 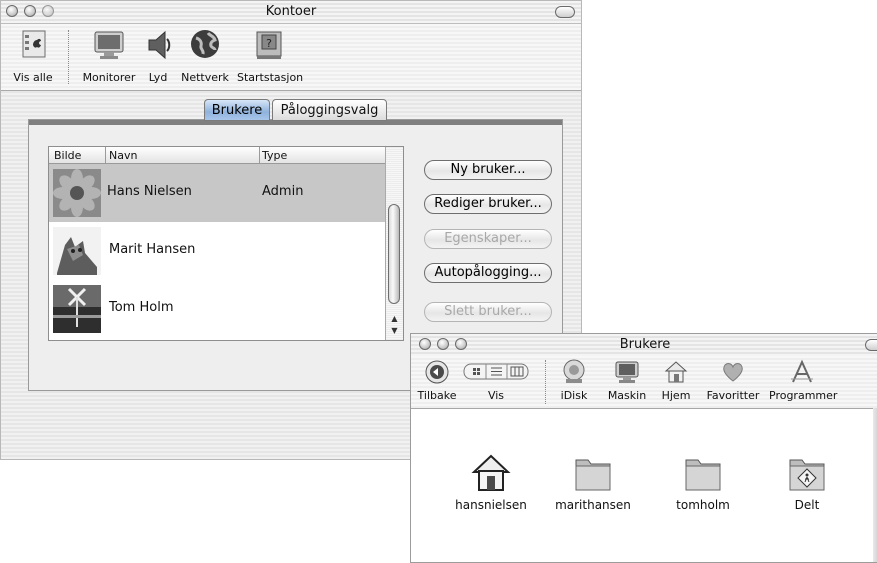 What do you see at coordinates (329, 110) in the screenshot?
I see `tab-login-options: Påloggingsvalg` at bounding box center [329, 110].